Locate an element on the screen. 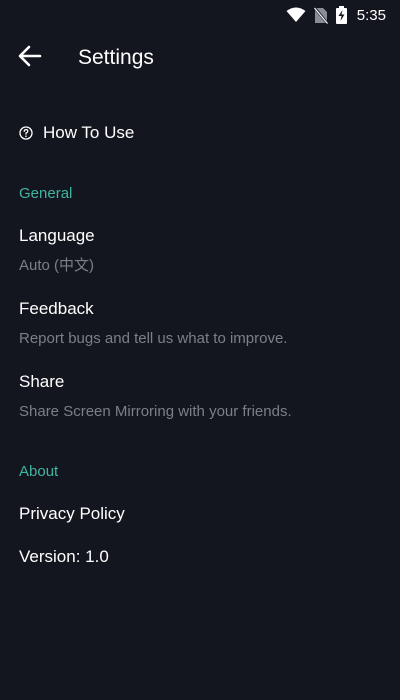 The image size is (400, 700). feedback-title: Feedback is located at coordinates (56, 308).